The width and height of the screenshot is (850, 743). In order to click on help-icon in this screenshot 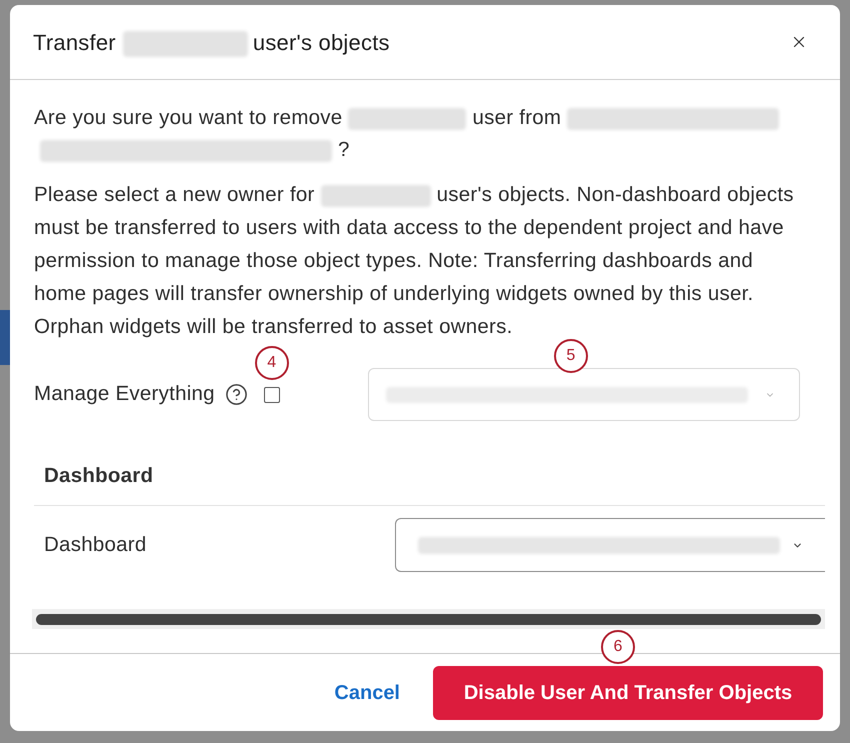, I will do `click(236, 394)`.